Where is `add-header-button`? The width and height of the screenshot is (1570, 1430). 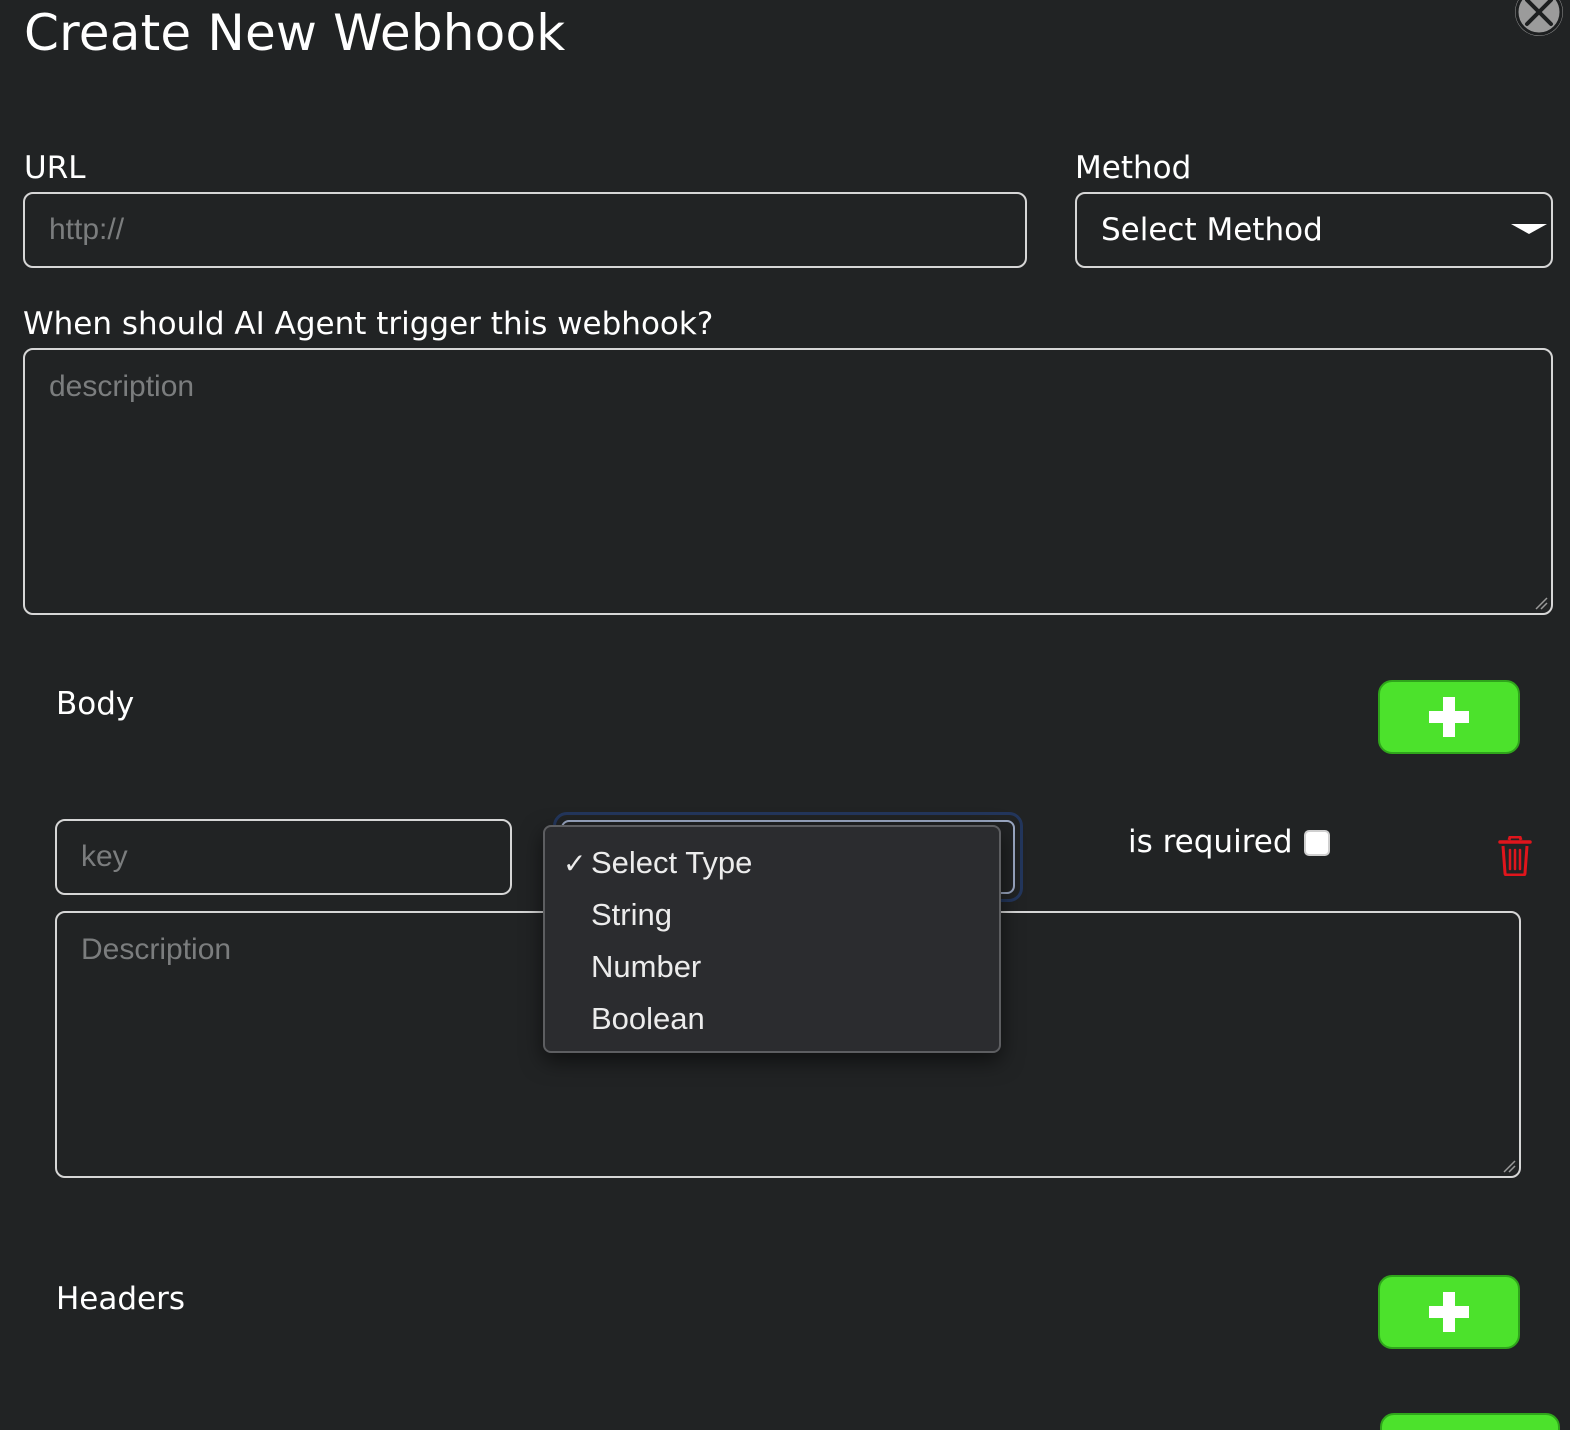 add-header-button is located at coordinates (1449, 1312).